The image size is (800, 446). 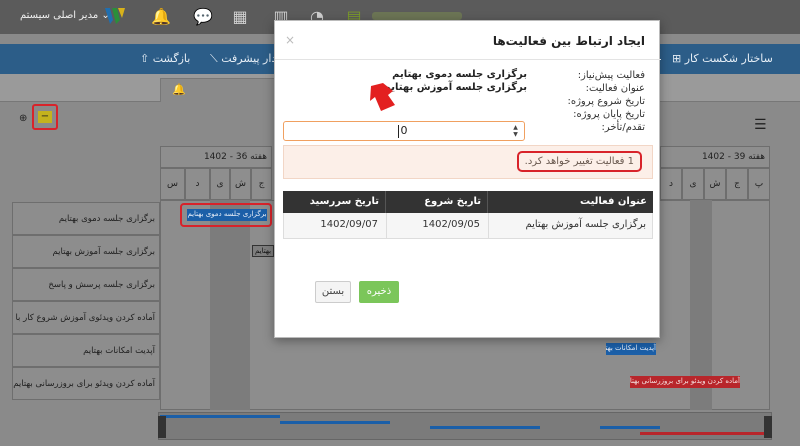 What do you see at coordinates (216, 157) in the screenshot?
I see `week-header-left: هفته 36 - 1402` at bounding box center [216, 157].